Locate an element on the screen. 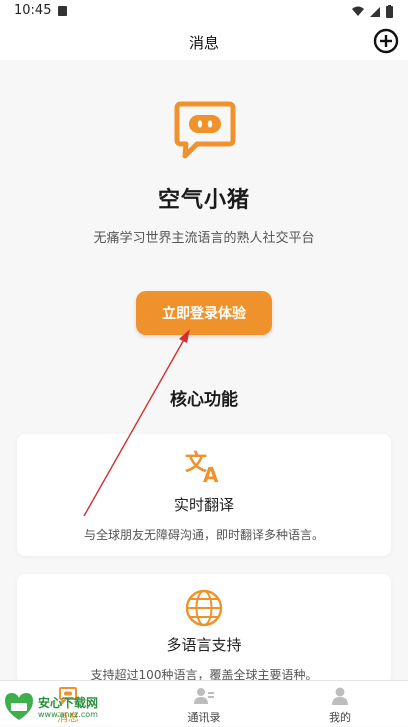  signal-wifi-battery-icon is located at coordinates (372, 11).